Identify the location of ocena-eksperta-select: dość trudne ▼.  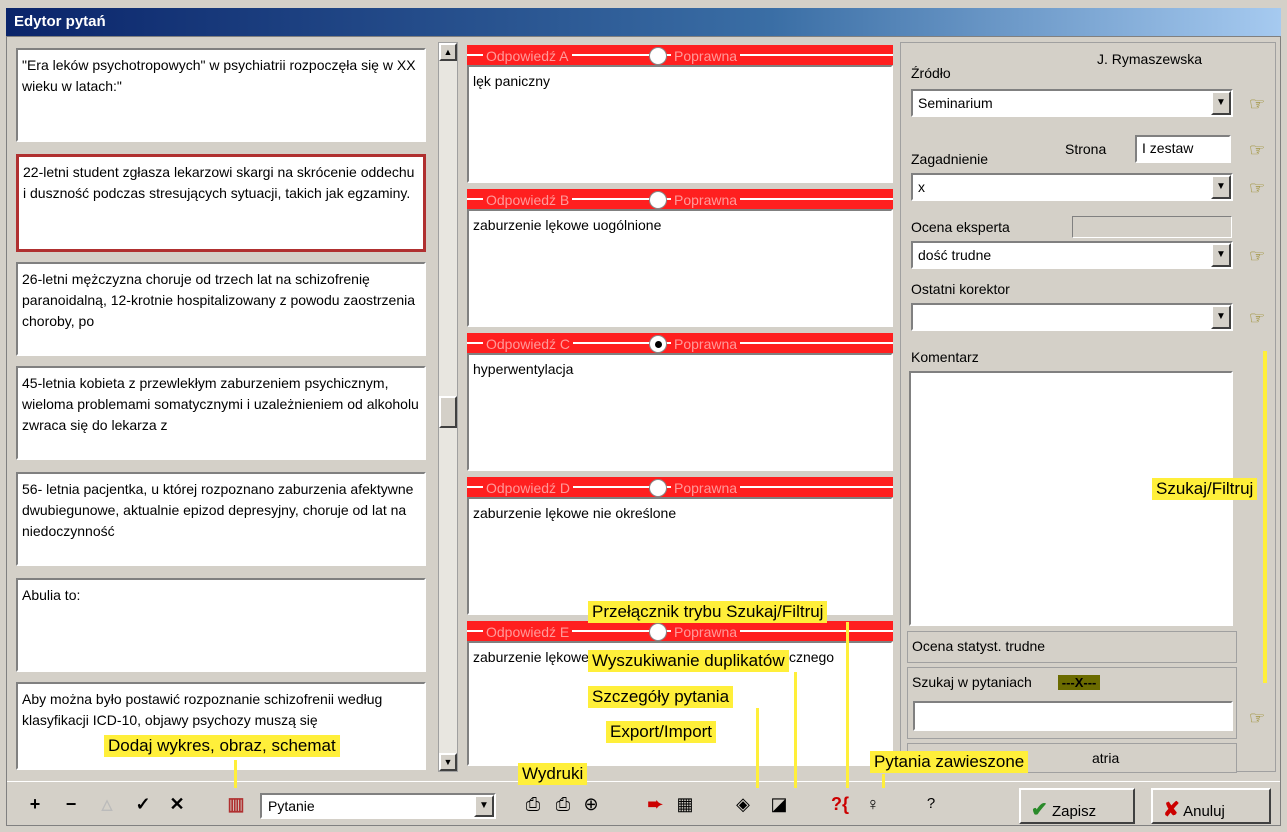
(1072, 255).